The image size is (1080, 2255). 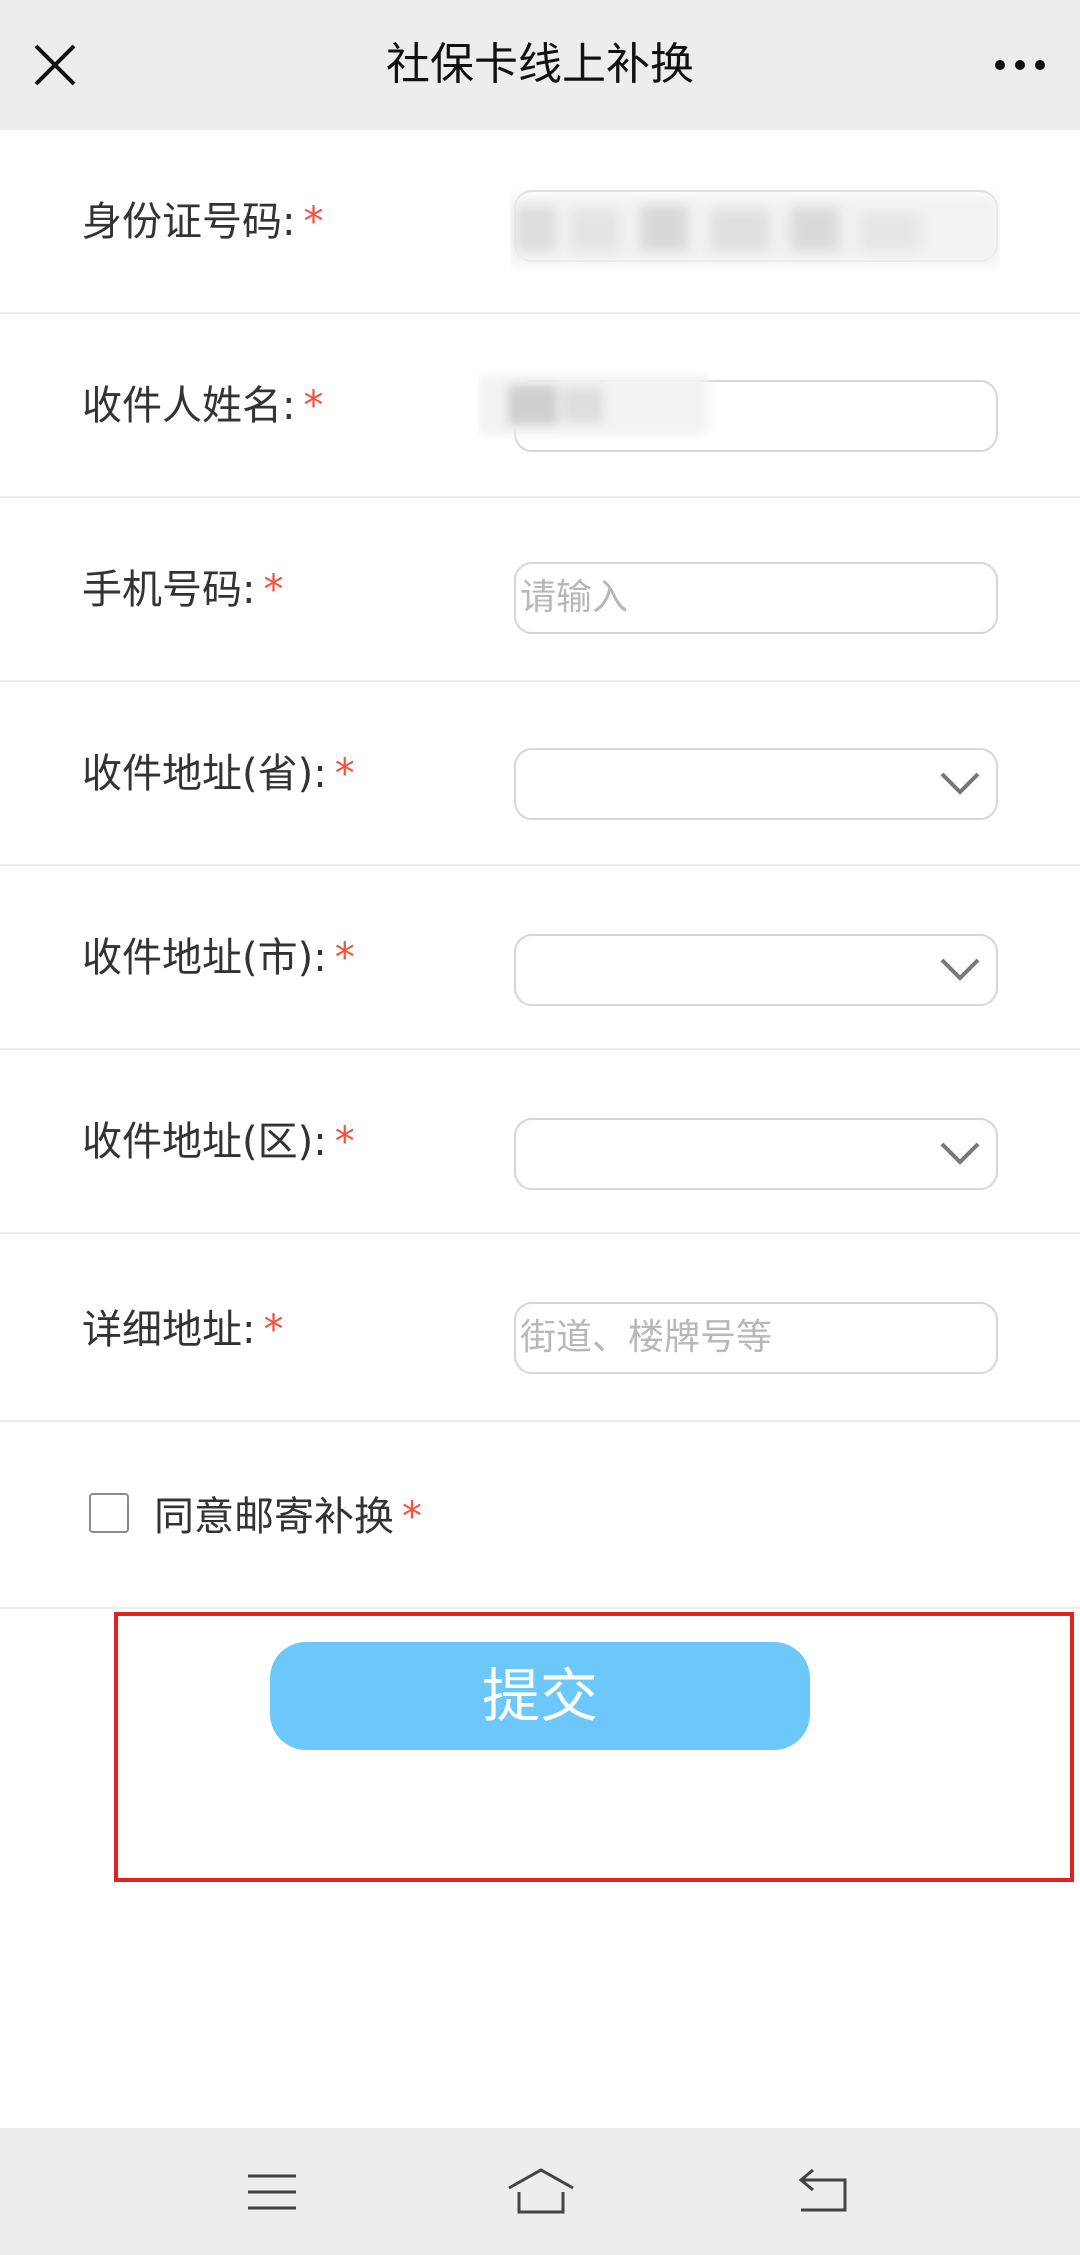 I want to click on top-bar: 社保卡线上补换, so click(x=540, y=65).